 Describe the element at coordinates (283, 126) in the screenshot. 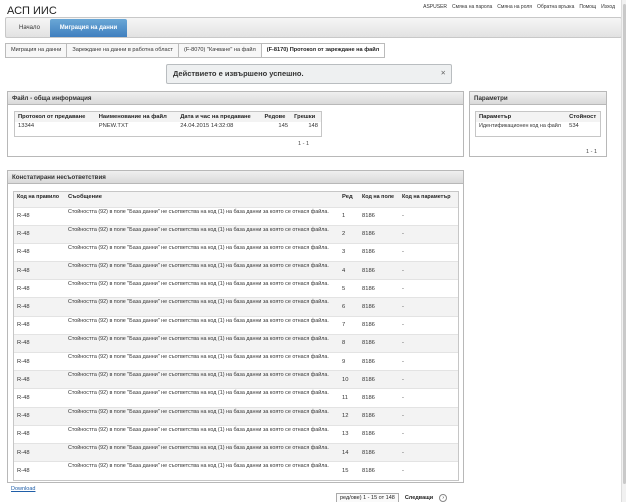

I see `cell: 145` at that location.